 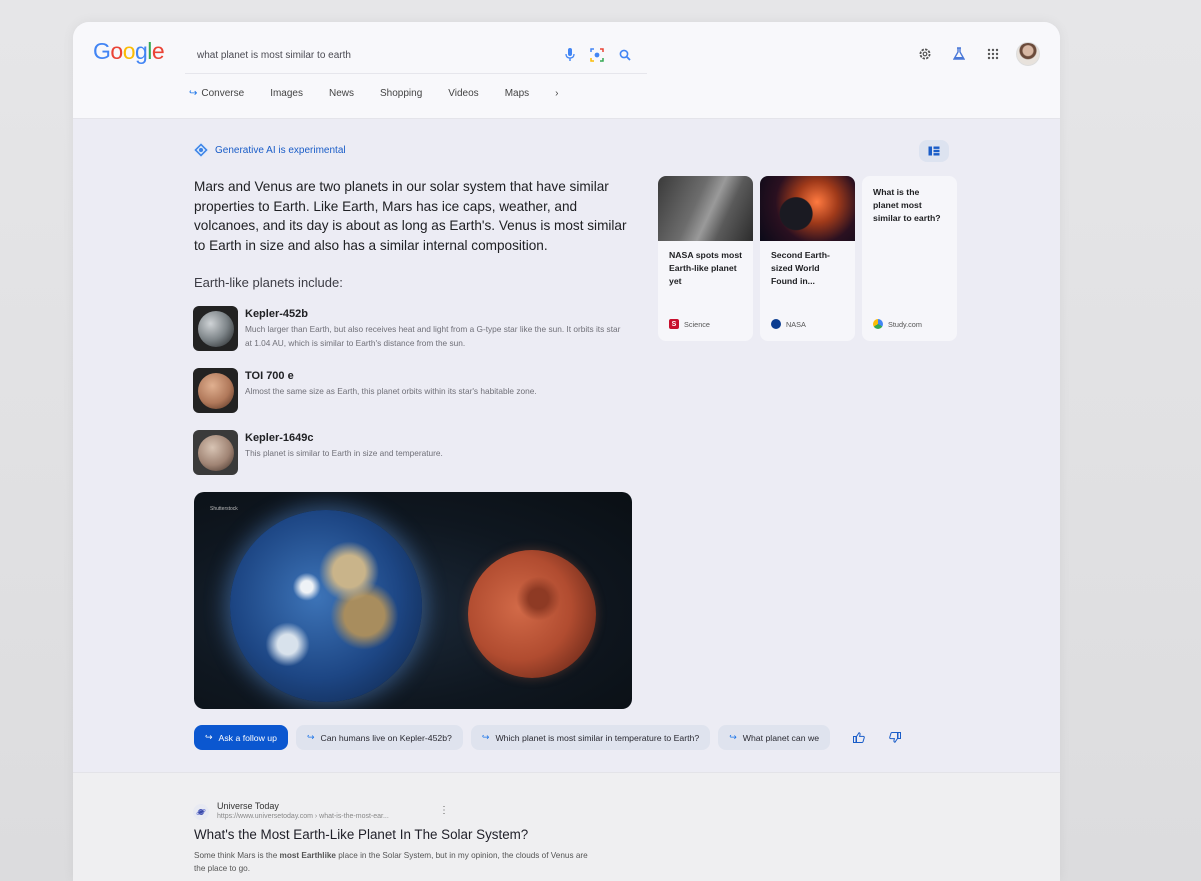 What do you see at coordinates (224, 509) in the screenshot?
I see `image-credit: Shutterstock` at bounding box center [224, 509].